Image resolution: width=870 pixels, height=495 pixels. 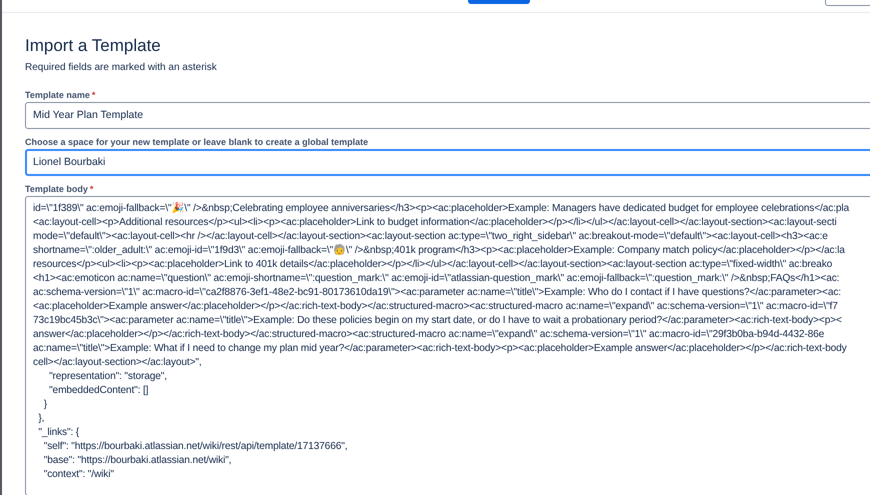 What do you see at coordinates (435, 223) in the screenshot?
I see `code-line: <ac:layout-cell><p>Additional resources</p><ul><li><p><ac:placeholder>Link to budget information</ac:placeholder></p></li></ul></ac:layout-cell></ac:layout-section><ac:layout-secti` at bounding box center [435, 223].